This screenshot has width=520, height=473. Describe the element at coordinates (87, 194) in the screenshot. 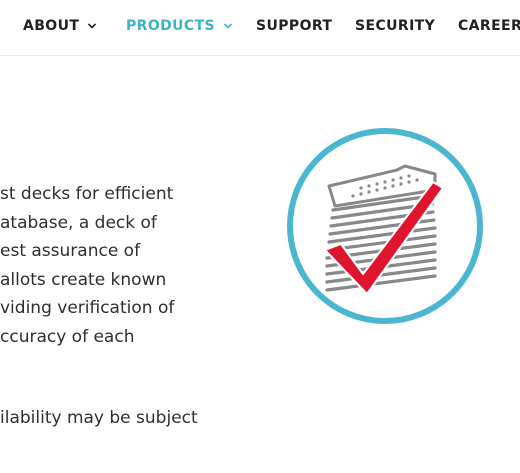

I see `description-line: st decks for efficient` at that location.